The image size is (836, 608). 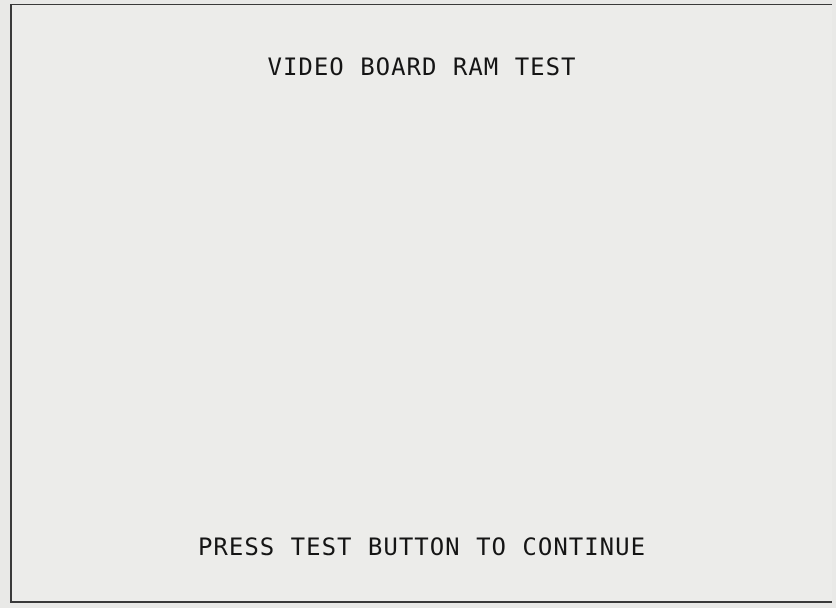 What do you see at coordinates (422, 547) in the screenshot?
I see `continue-prompt: PRESS TEST BUTTON TO CONTINUE` at bounding box center [422, 547].